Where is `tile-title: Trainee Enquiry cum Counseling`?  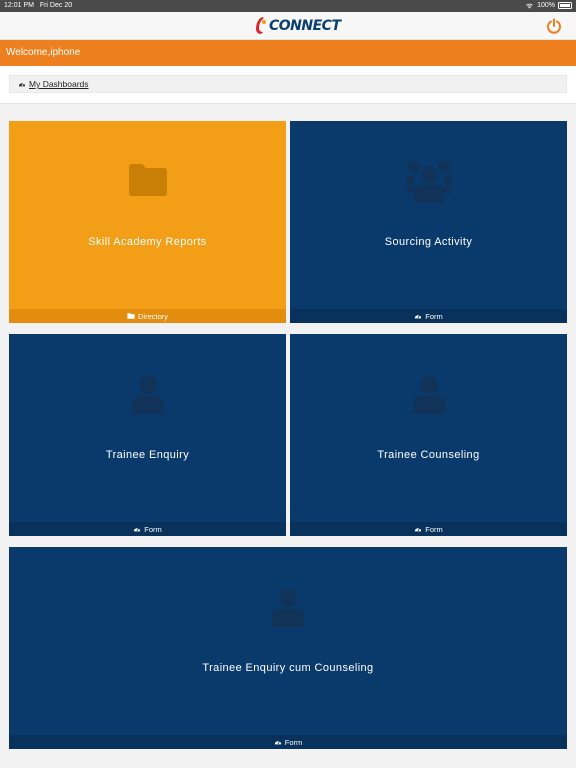 tile-title: Trainee Enquiry cum Counseling is located at coordinates (288, 668).